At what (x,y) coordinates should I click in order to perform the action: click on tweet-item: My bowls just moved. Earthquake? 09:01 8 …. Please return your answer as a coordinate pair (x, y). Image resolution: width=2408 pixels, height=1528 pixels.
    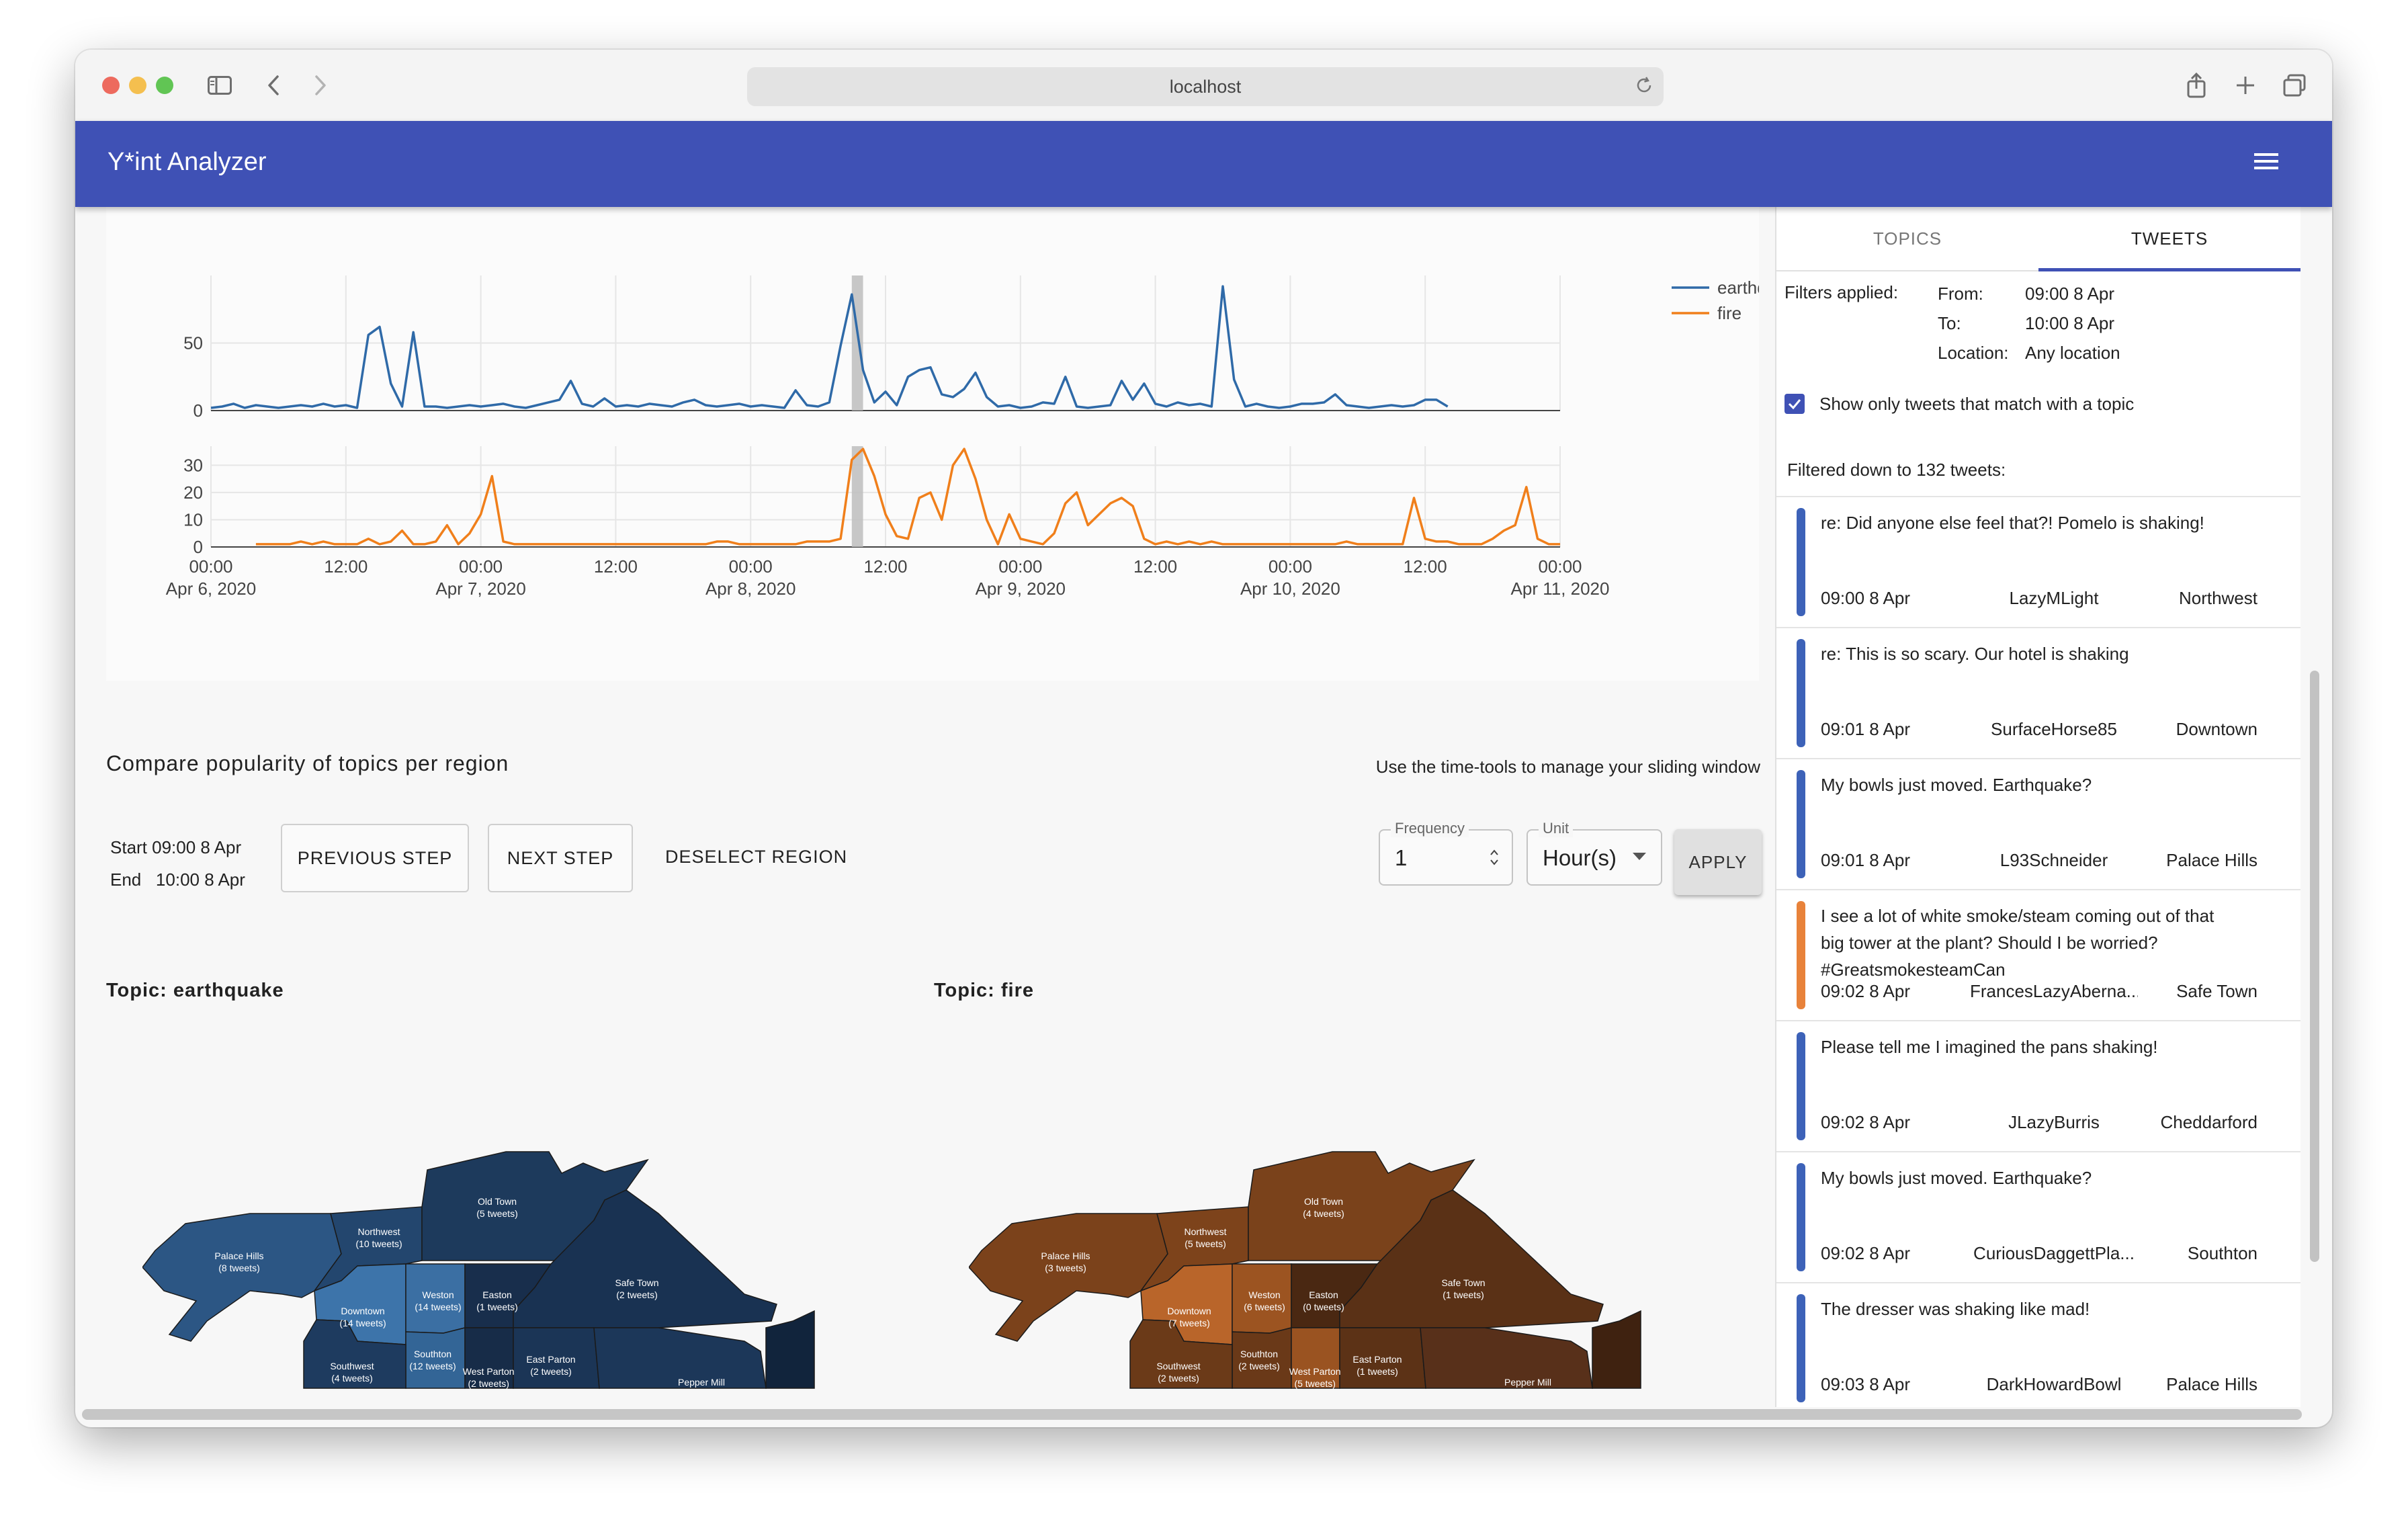
    Looking at the image, I should click on (2038, 824).